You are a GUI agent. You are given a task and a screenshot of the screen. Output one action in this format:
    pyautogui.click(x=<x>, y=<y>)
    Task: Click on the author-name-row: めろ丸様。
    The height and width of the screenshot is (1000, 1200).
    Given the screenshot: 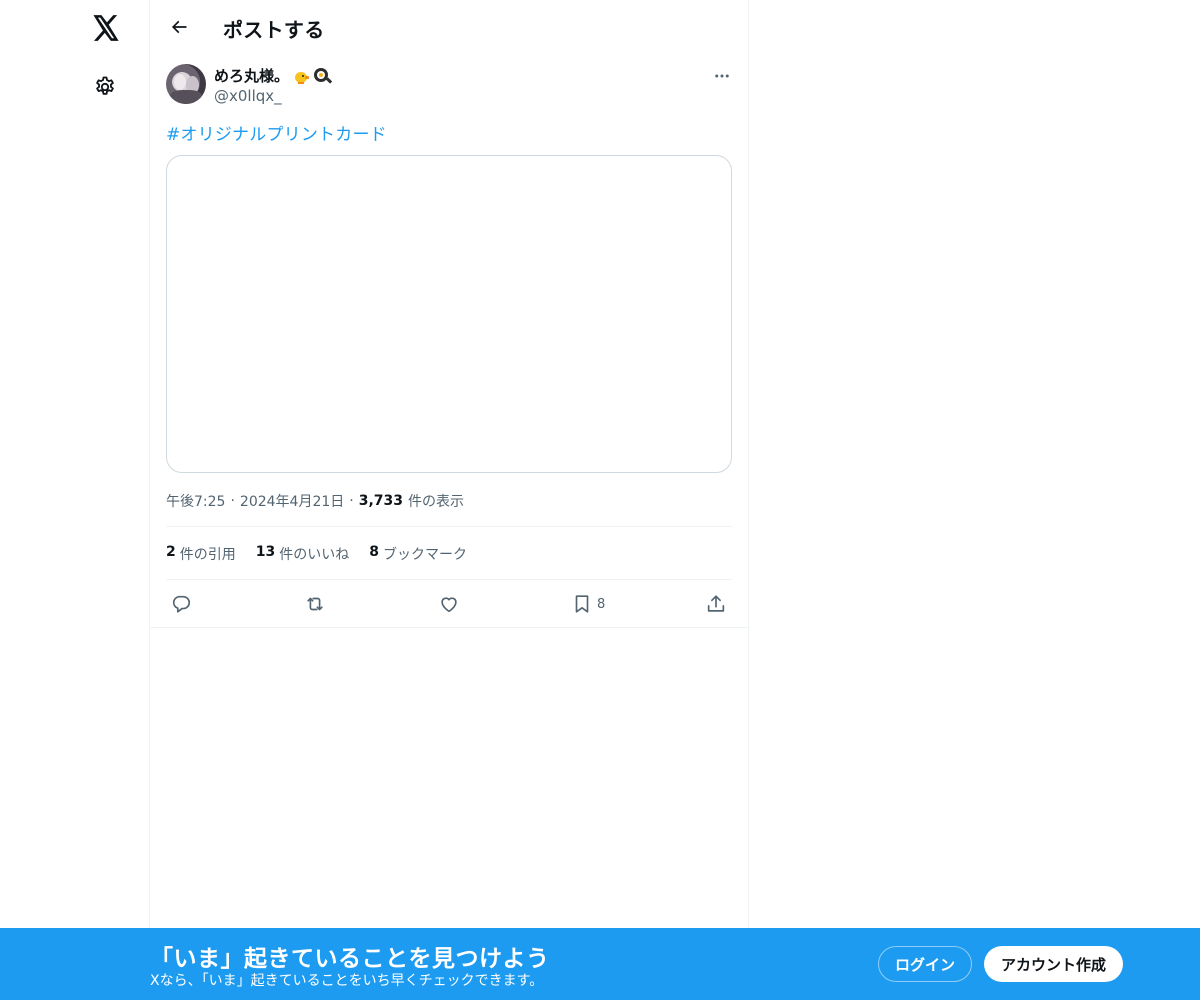 What is the action you would take?
    pyautogui.click(x=273, y=75)
    